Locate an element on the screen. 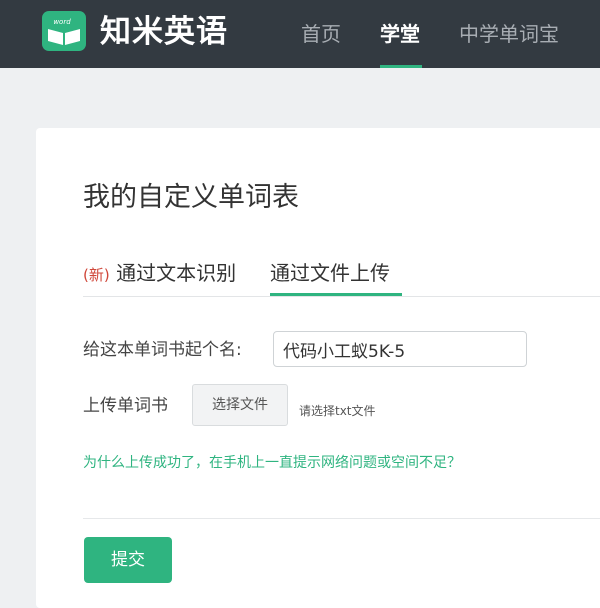 The width and height of the screenshot is (600, 608). submit-button: 提交 is located at coordinates (128, 560).